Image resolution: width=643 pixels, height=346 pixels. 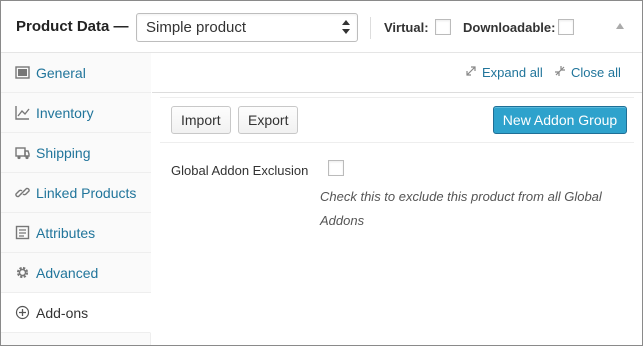 I want to click on select-arrows-icon, so click(x=346, y=27).